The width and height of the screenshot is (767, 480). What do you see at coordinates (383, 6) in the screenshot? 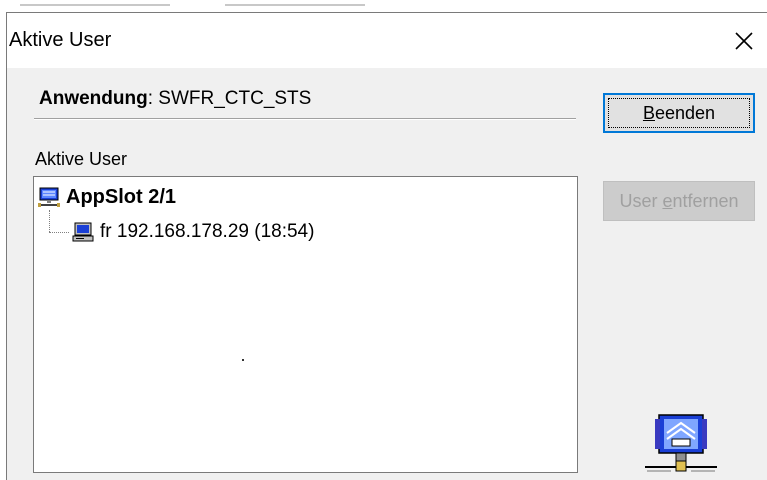
I see `background-window-edge` at bounding box center [383, 6].